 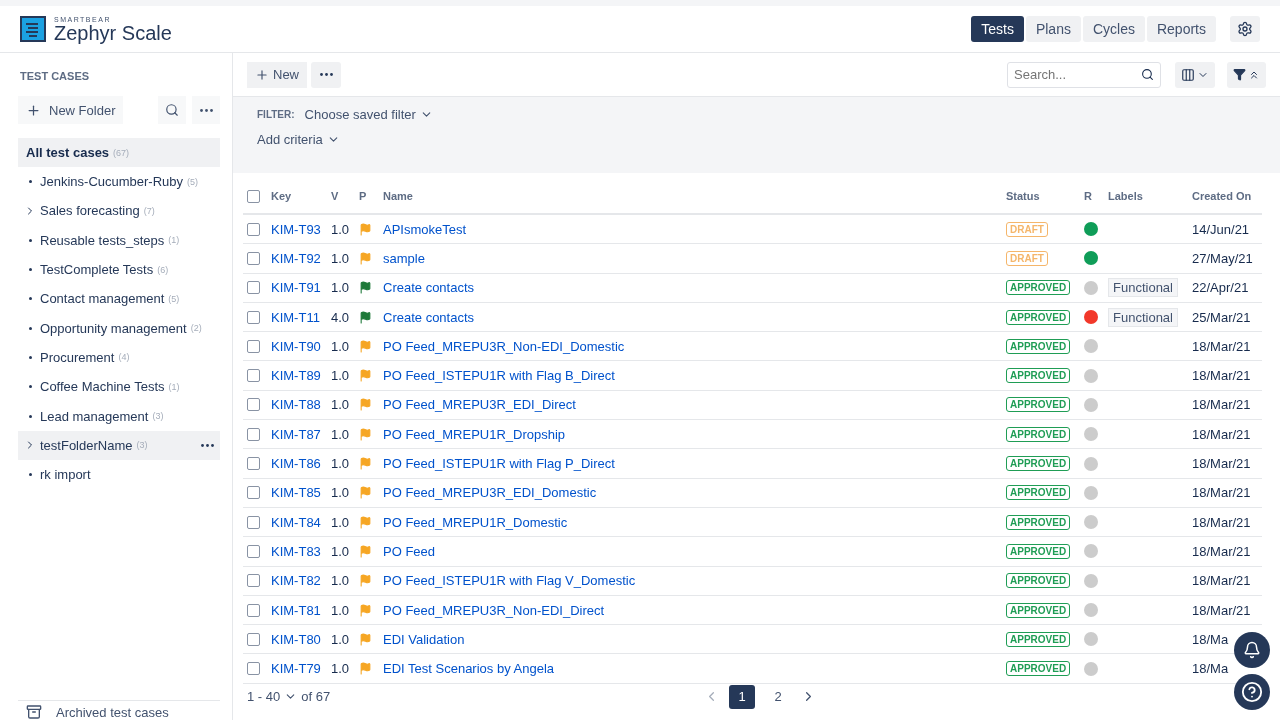 I want to click on new-button: New, so click(x=277, y=74).